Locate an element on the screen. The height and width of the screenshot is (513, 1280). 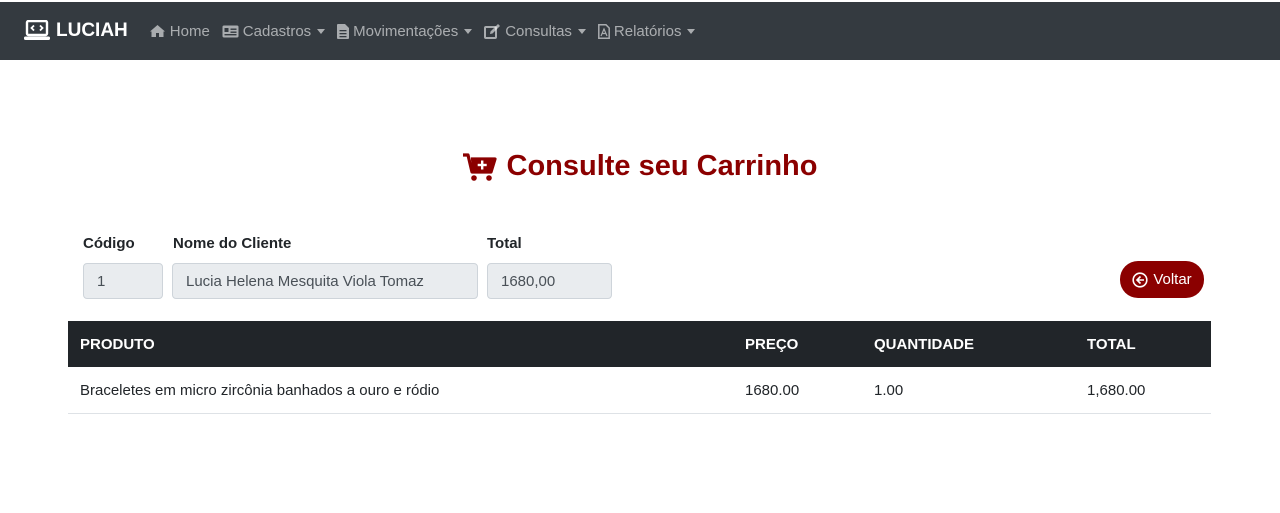
total-label: Total is located at coordinates (504, 243).